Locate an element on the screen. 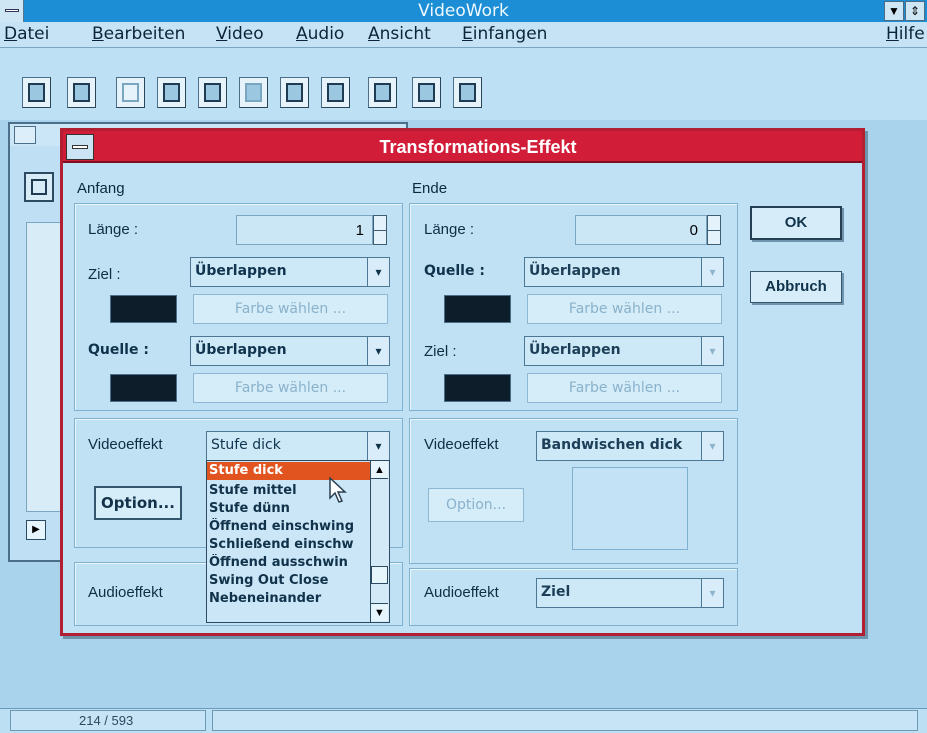  menu-bearbeiten: Bearbeiten is located at coordinates (138, 34).